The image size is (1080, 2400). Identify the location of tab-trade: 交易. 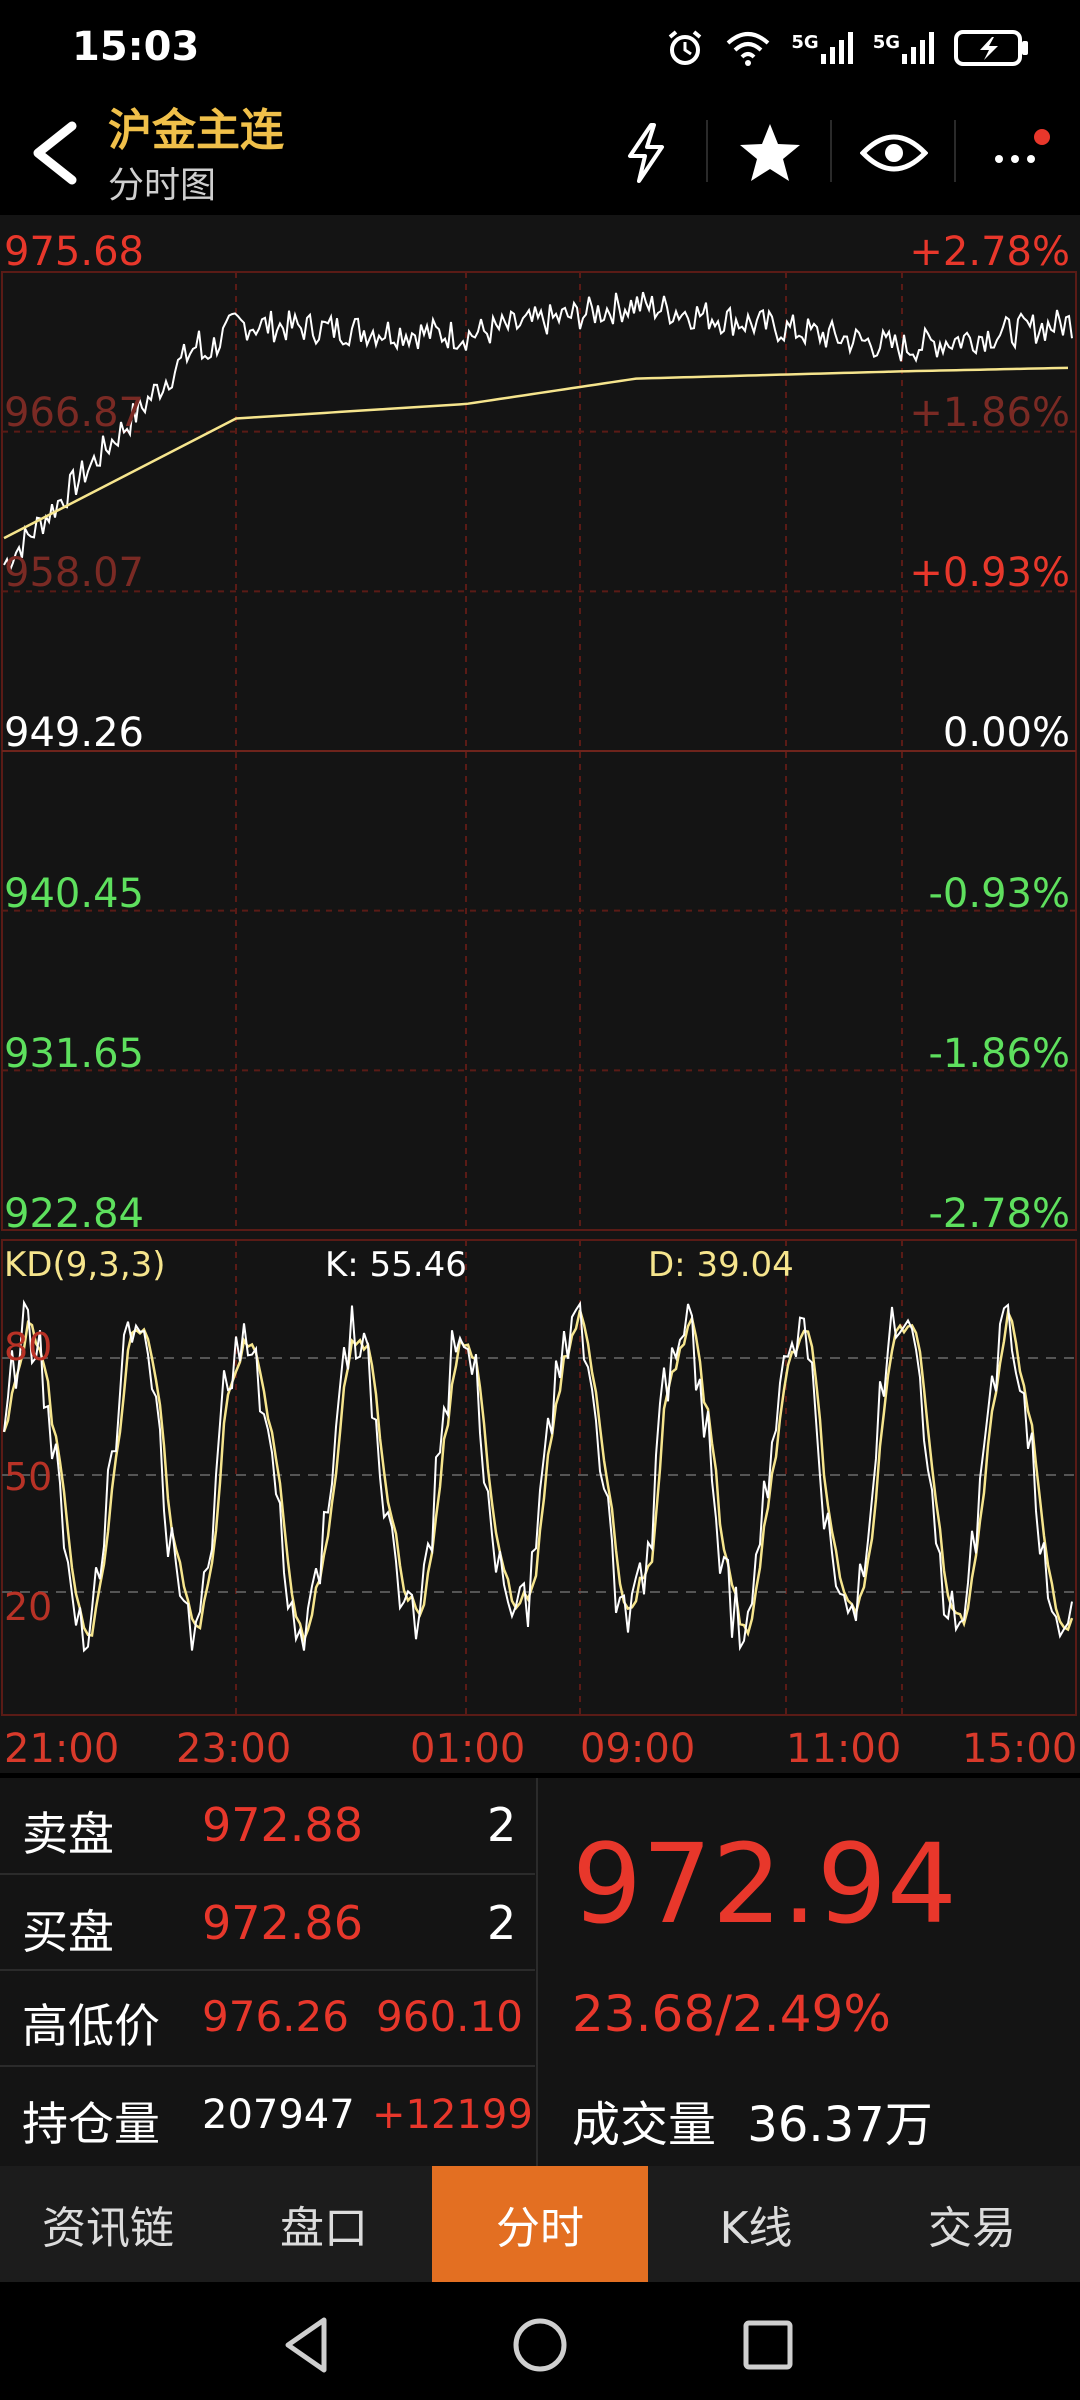
(972, 2224).